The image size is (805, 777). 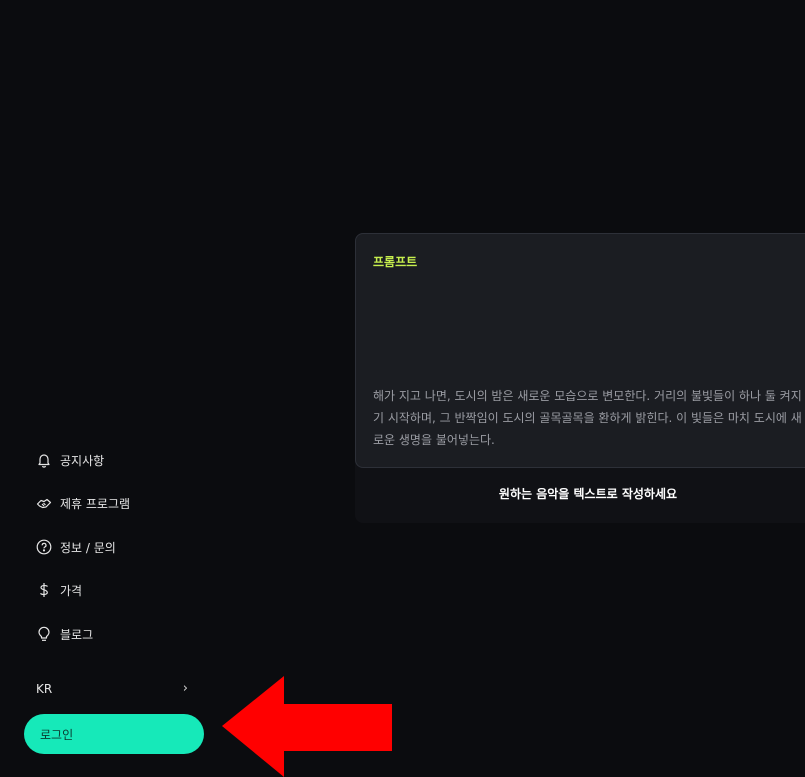 I want to click on sidebar-item-notices: 공지사항, so click(x=70, y=460).